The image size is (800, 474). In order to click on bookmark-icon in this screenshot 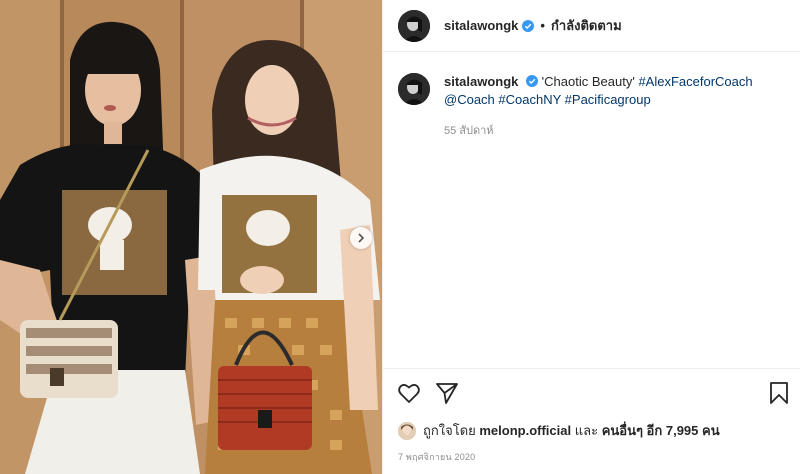, I will do `click(779, 393)`.